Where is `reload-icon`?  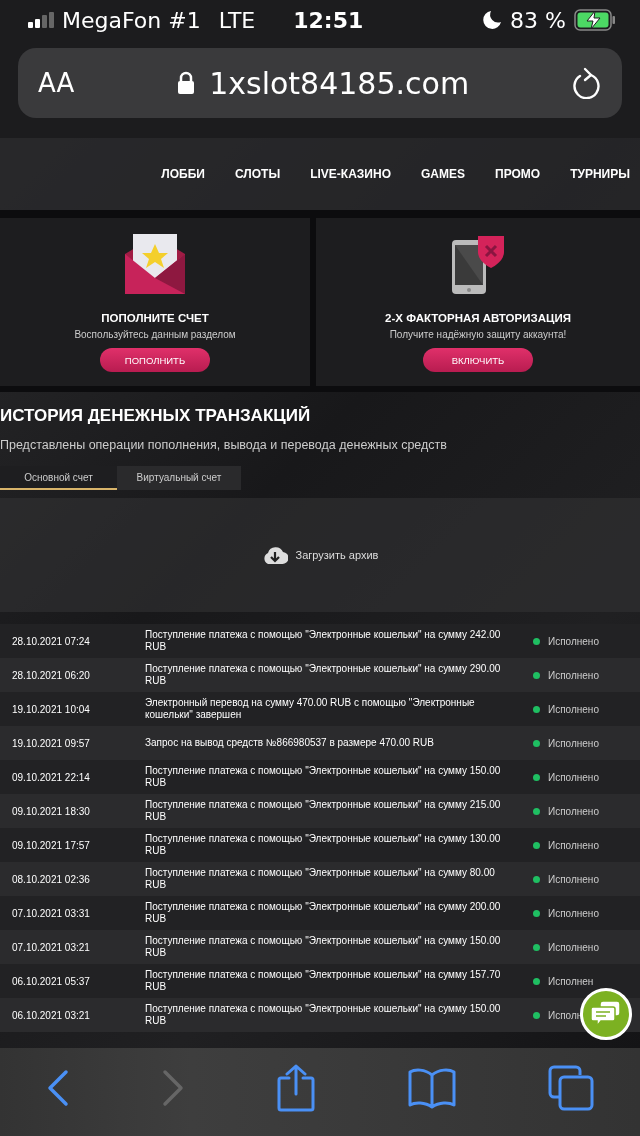
reload-icon is located at coordinates (587, 83).